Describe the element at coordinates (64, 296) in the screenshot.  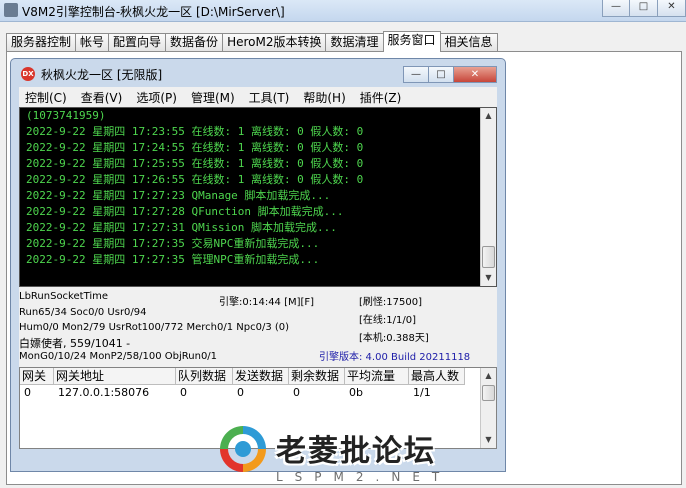
I see `status-socket: LbRunSocketTime` at that location.